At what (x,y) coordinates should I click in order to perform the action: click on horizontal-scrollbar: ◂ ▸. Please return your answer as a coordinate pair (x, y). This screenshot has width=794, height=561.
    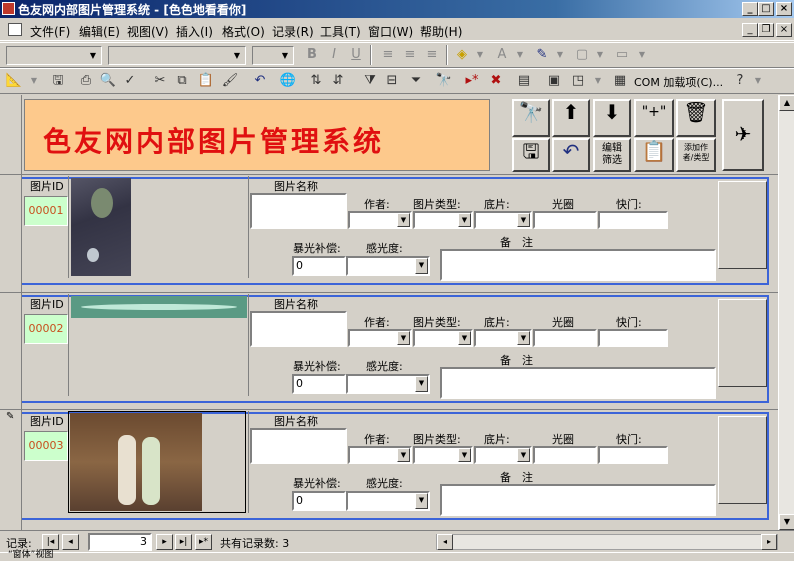
    Looking at the image, I should click on (607, 542).